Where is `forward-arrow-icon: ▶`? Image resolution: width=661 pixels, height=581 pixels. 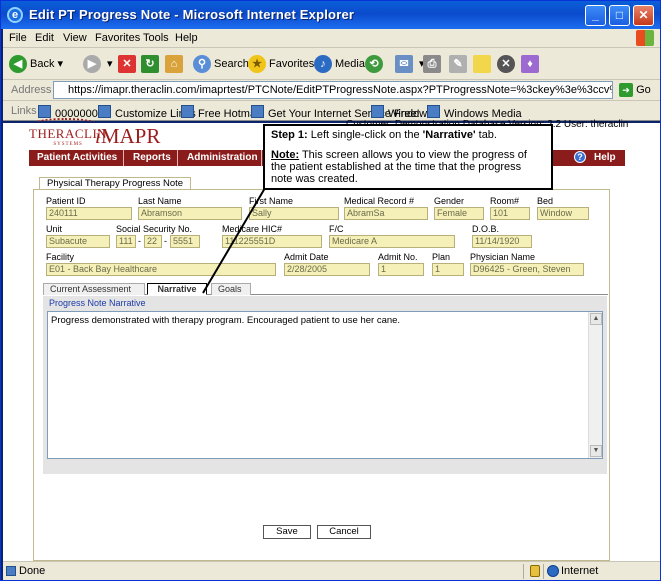
forward-arrow-icon: ▶ is located at coordinates (92, 64).